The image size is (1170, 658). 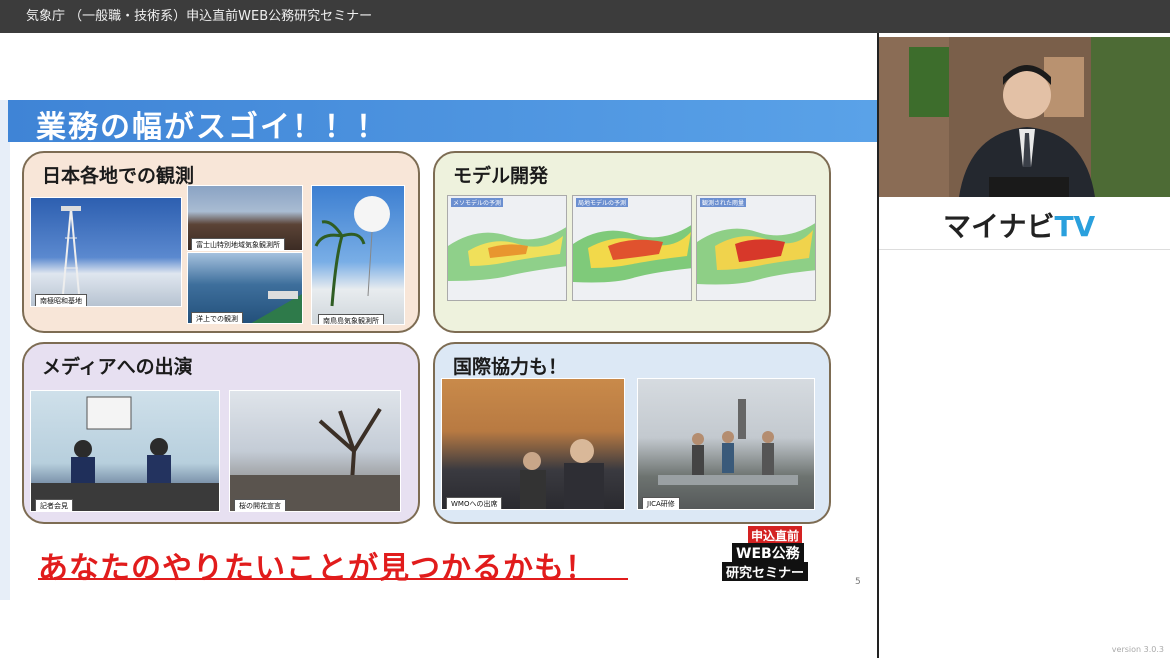 I want to click on presenter-video, so click(x=1024, y=117).